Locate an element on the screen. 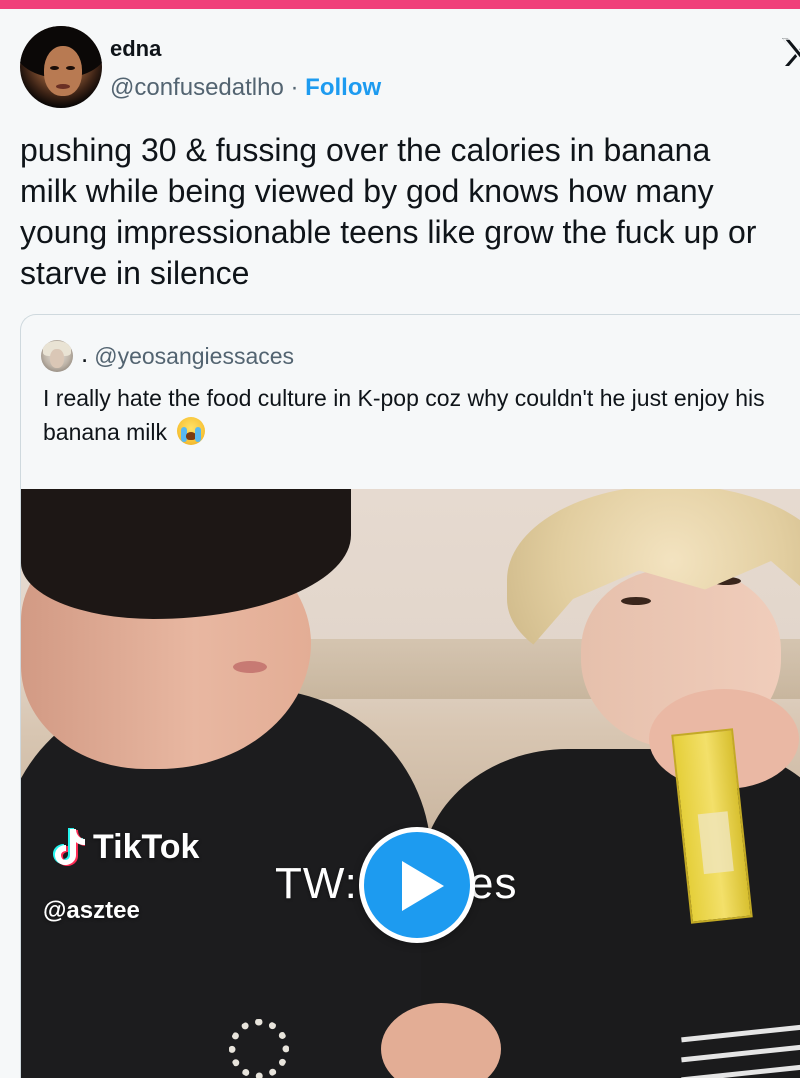 Image resolution: width=800 pixels, height=1078 pixels. bracelet is located at coordinates (259, 1048).